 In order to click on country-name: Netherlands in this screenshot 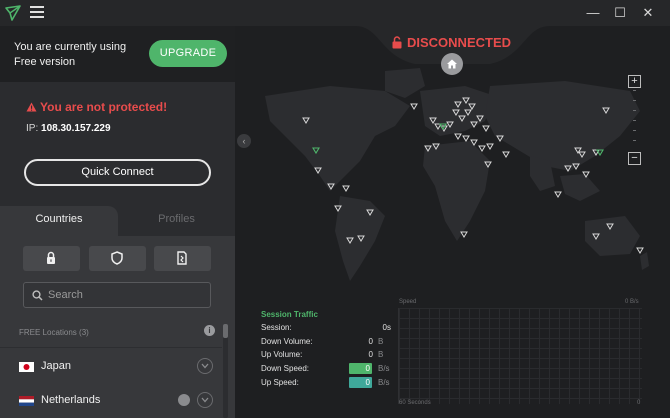, I will do `click(71, 400)`.